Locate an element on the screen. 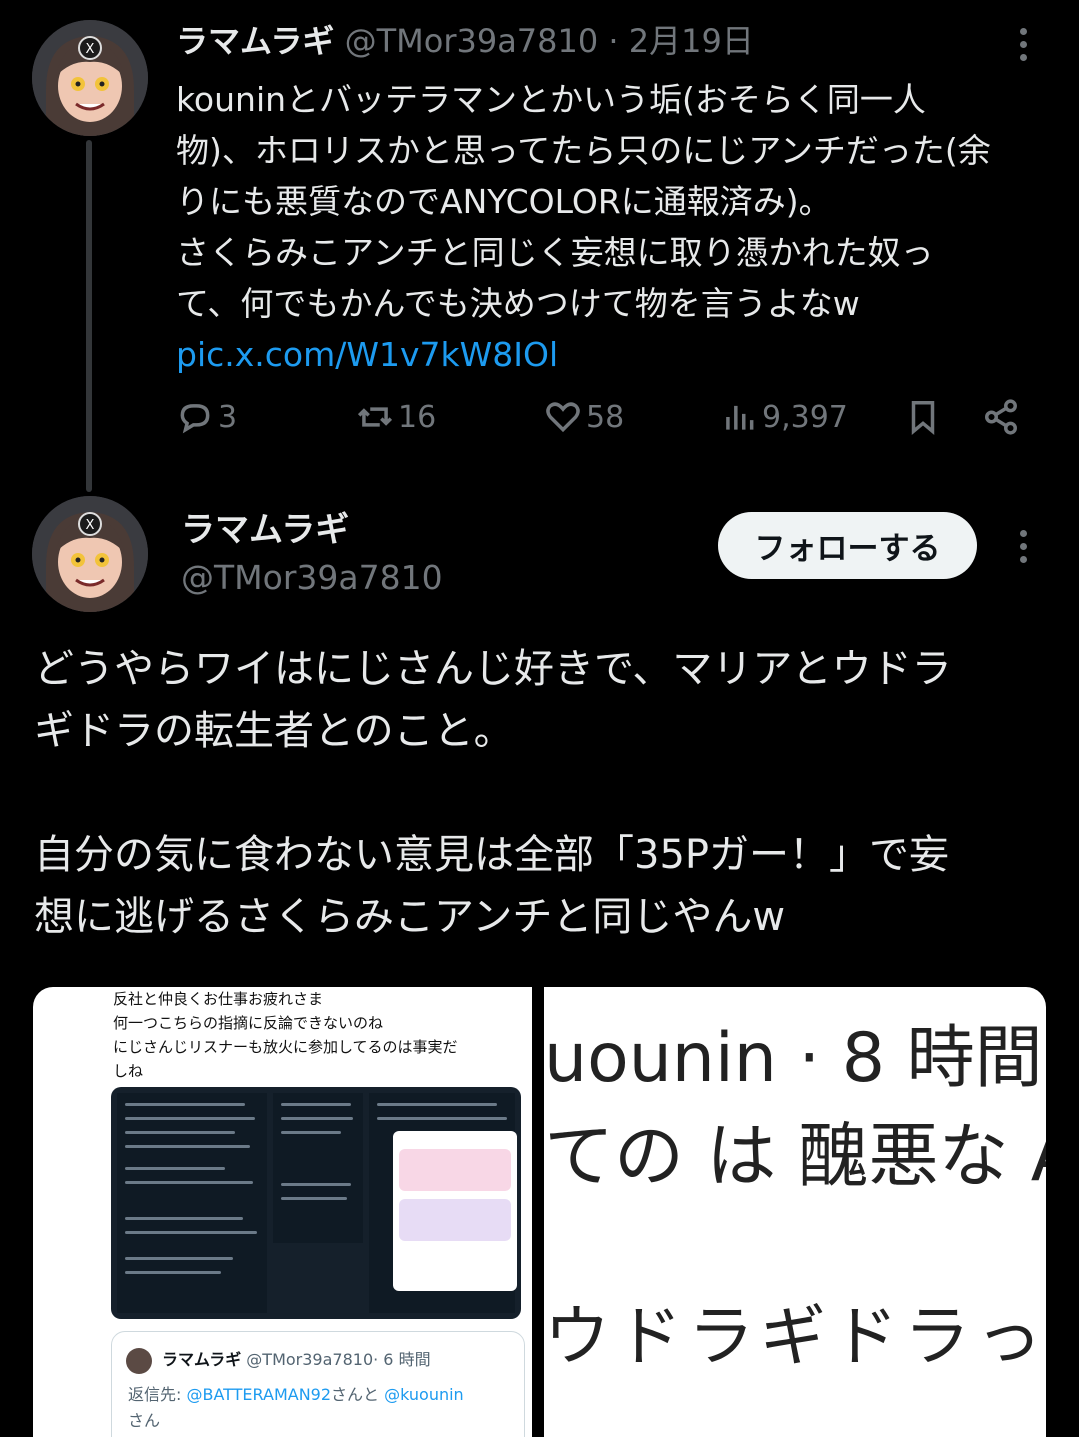 The image size is (1079, 1437). bookmark-icon is located at coordinates (923, 418).